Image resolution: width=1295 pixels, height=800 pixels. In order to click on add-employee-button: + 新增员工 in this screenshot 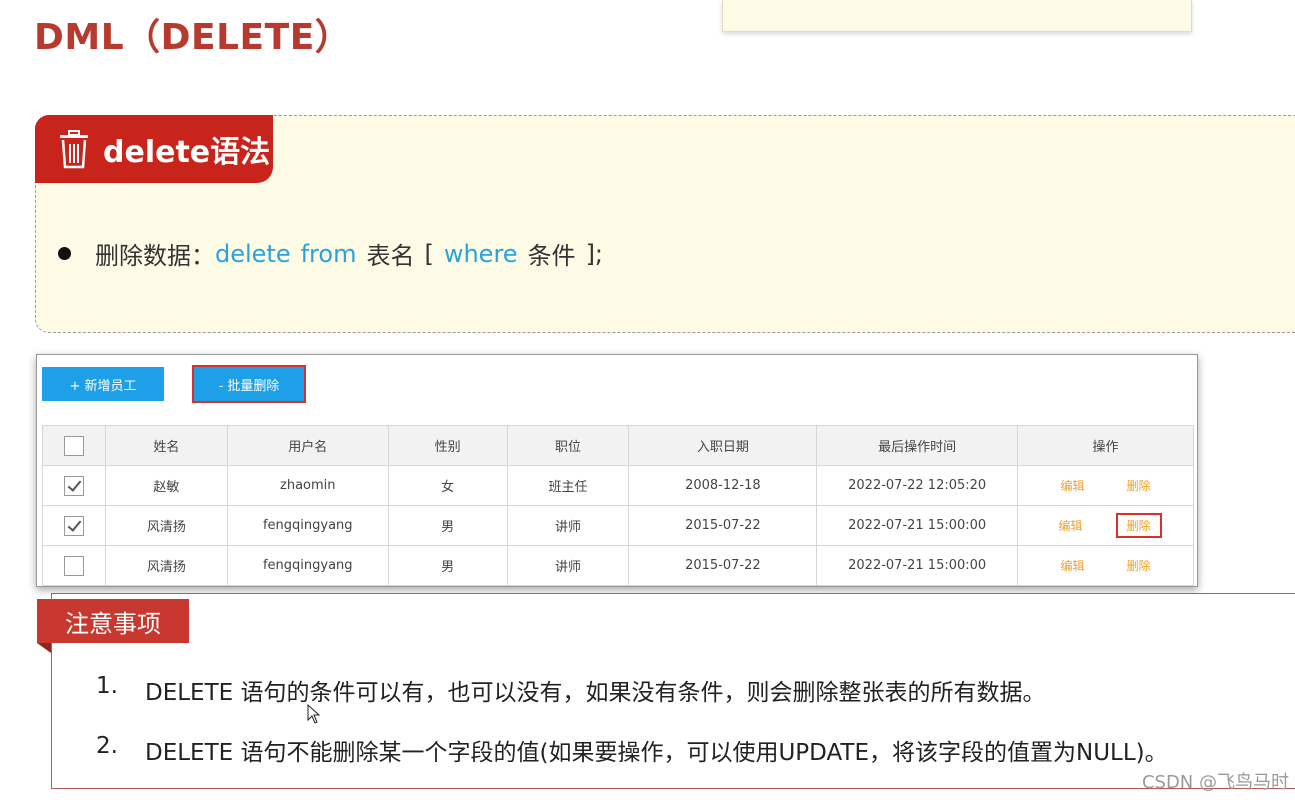, I will do `click(103, 384)`.